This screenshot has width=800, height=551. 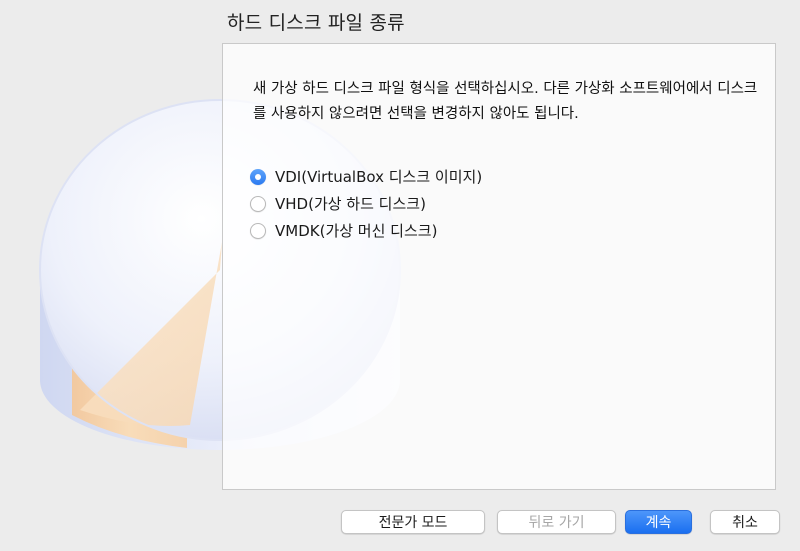 I want to click on option-vmdk: VMDK(가상 머신 디스크), so click(x=366, y=230).